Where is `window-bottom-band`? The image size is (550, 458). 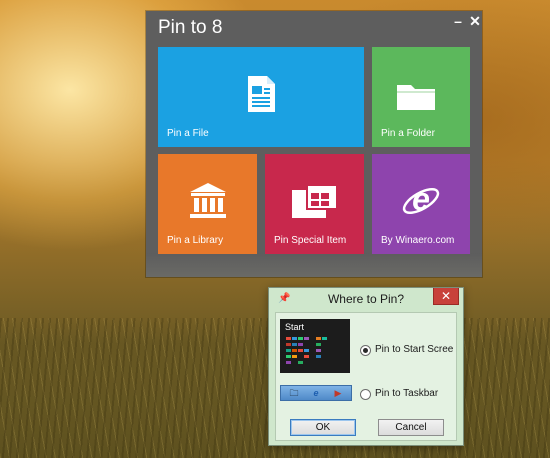 window-bottom-band is located at coordinates (314, 265).